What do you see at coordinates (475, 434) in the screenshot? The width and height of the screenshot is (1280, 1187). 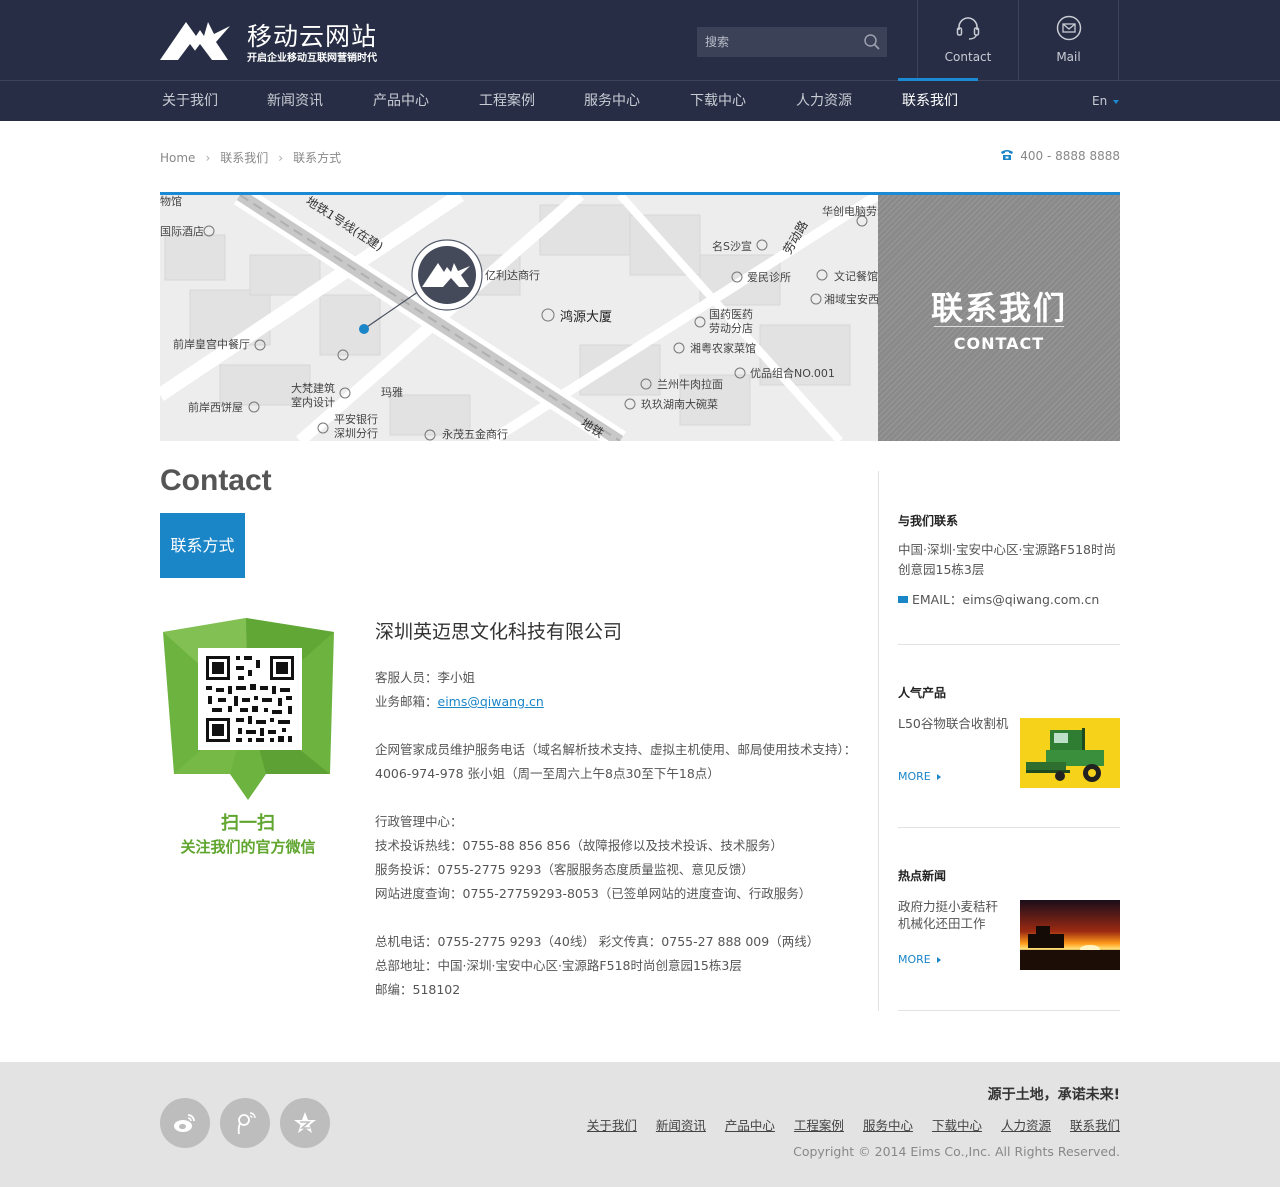 I see `map-label: 永茂五金商行` at bounding box center [475, 434].